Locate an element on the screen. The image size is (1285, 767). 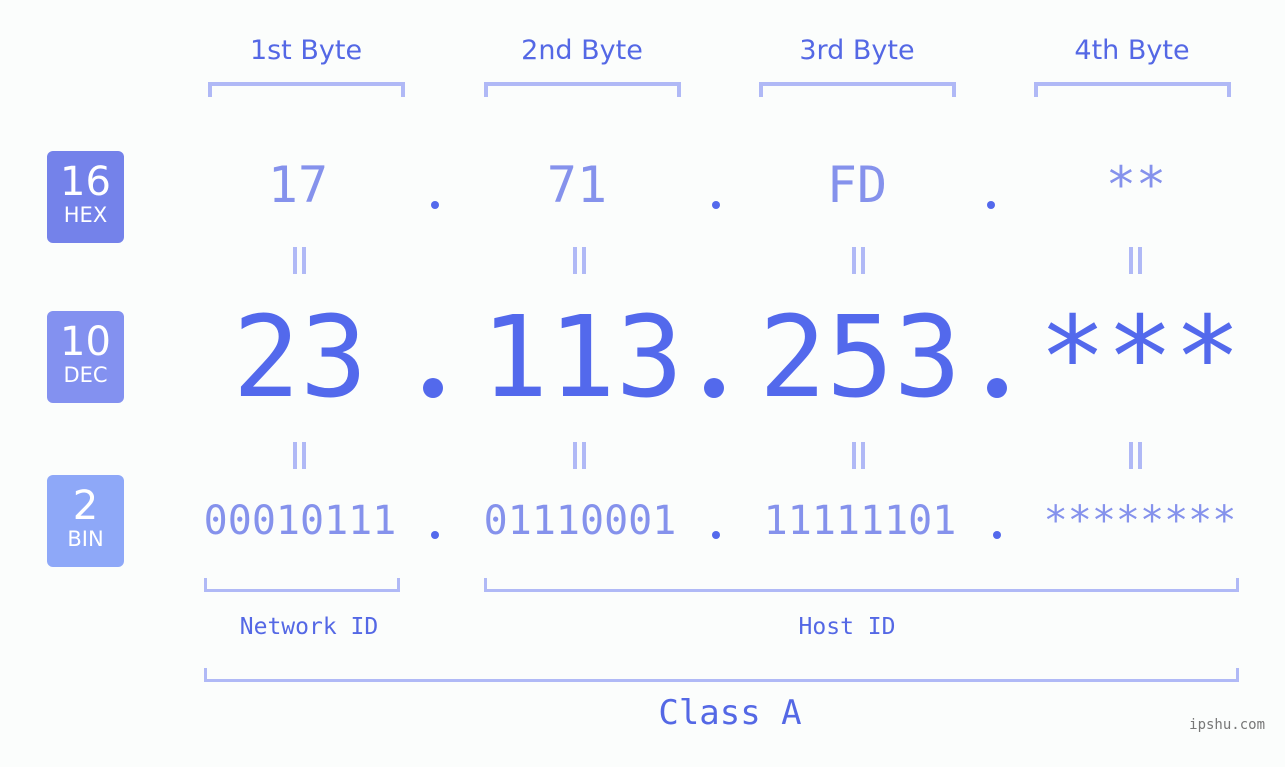
hex-base-label: HEX is located at coordinates (85, 215).